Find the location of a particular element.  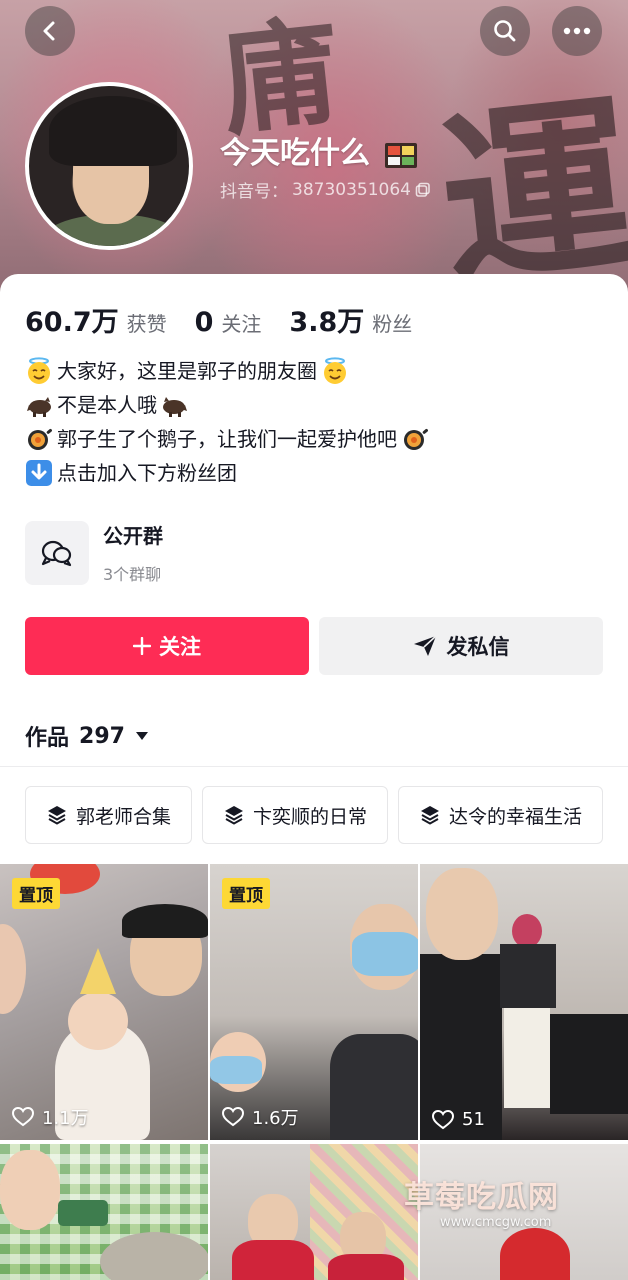

send-paper-plane-icon is located at coordinates (425, 645).